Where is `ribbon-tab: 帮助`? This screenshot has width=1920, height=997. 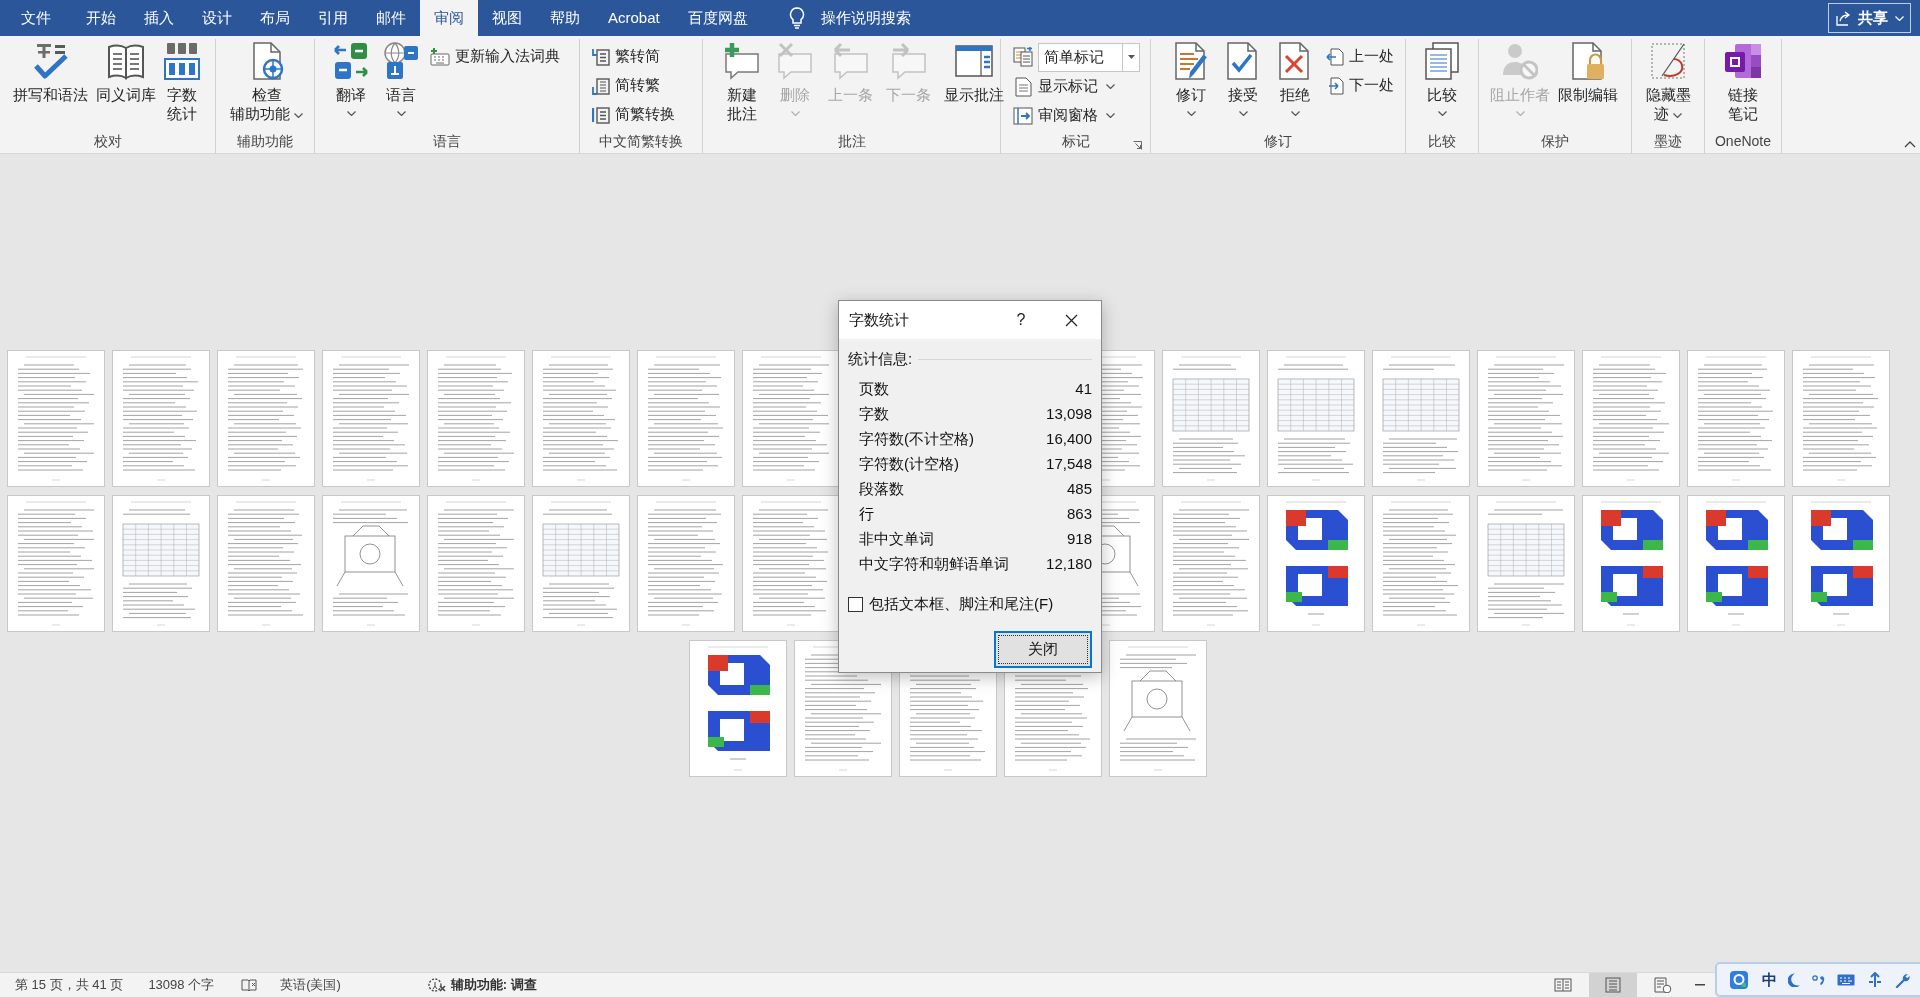
ribbon-tab: 帮助 is located at coordinates (565, 18).